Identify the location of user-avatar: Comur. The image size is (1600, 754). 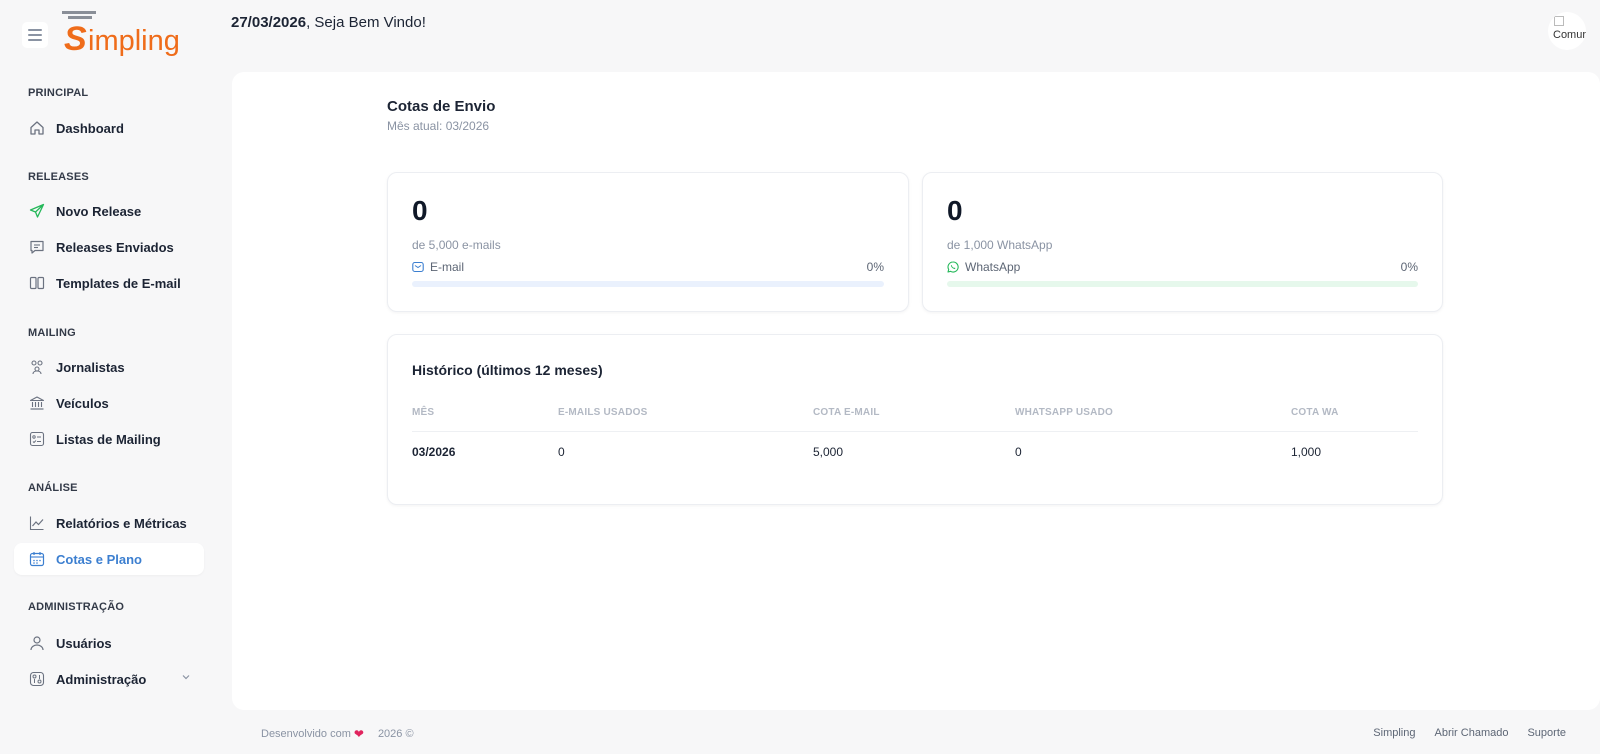
(1567, 31).